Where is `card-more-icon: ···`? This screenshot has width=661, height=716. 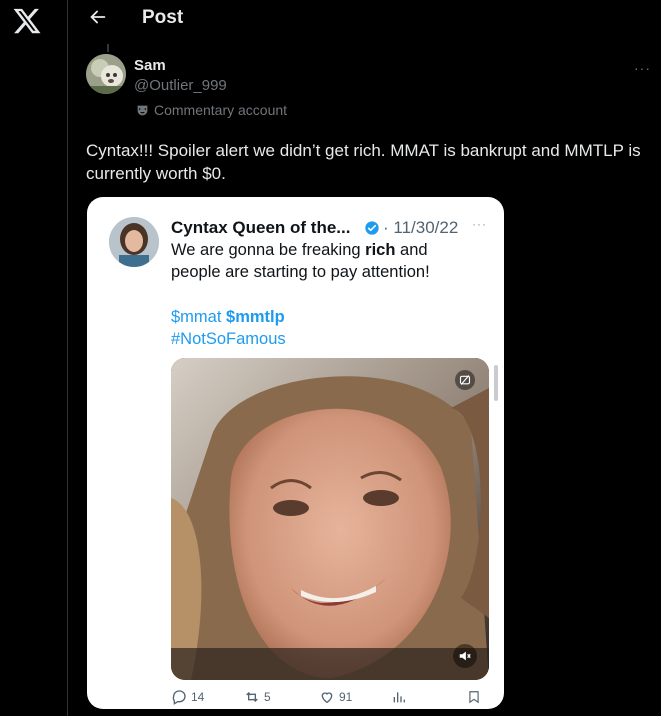 card-more-icon: ··· is located at coordinates (479, 224).